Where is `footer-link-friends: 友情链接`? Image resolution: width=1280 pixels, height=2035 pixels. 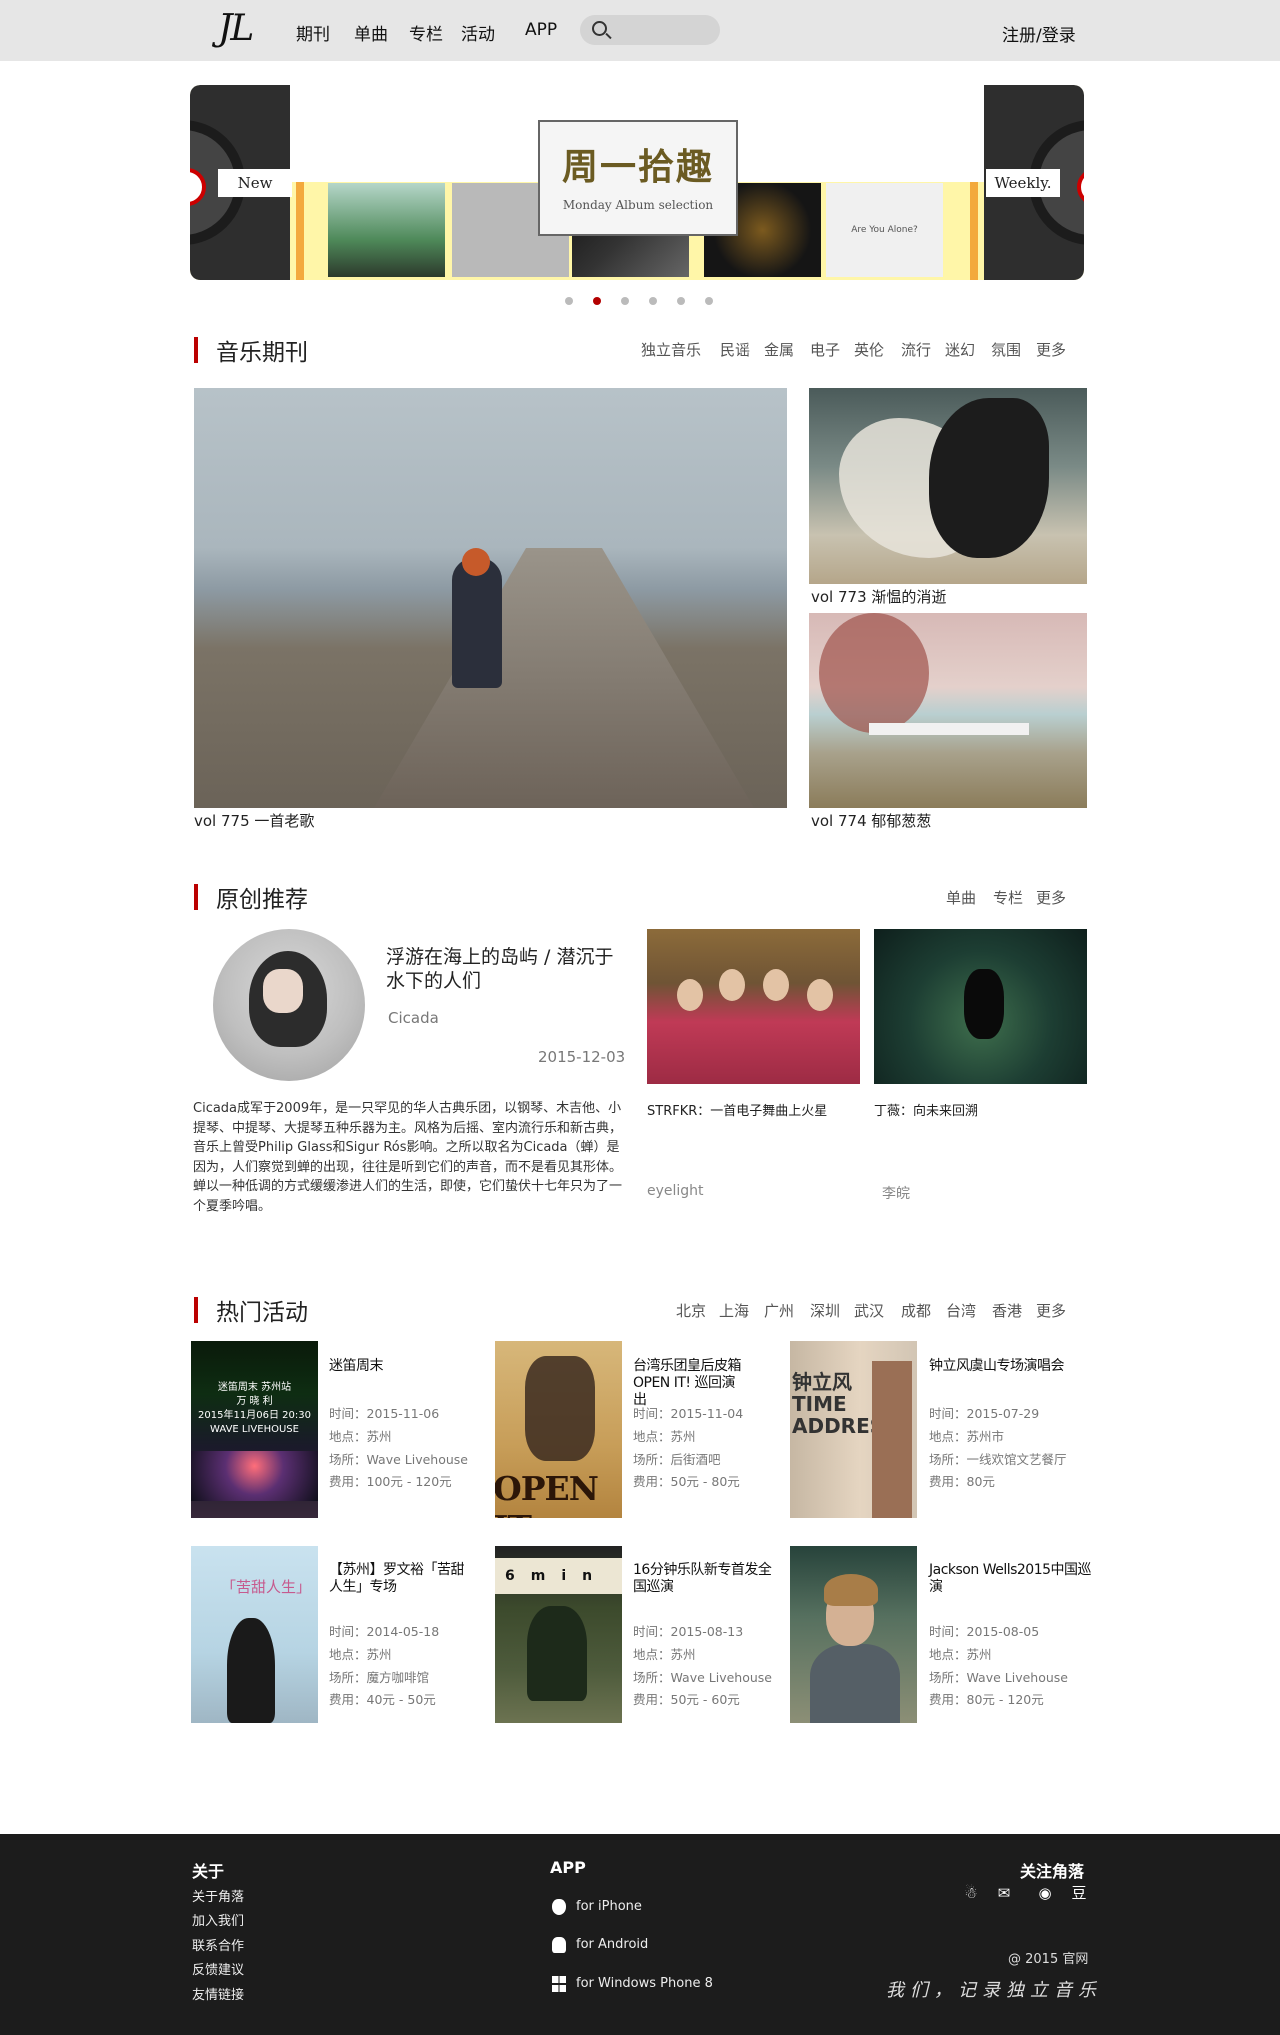
footer-link-friends: 友情链接 is located at coordinates (218, 1993).